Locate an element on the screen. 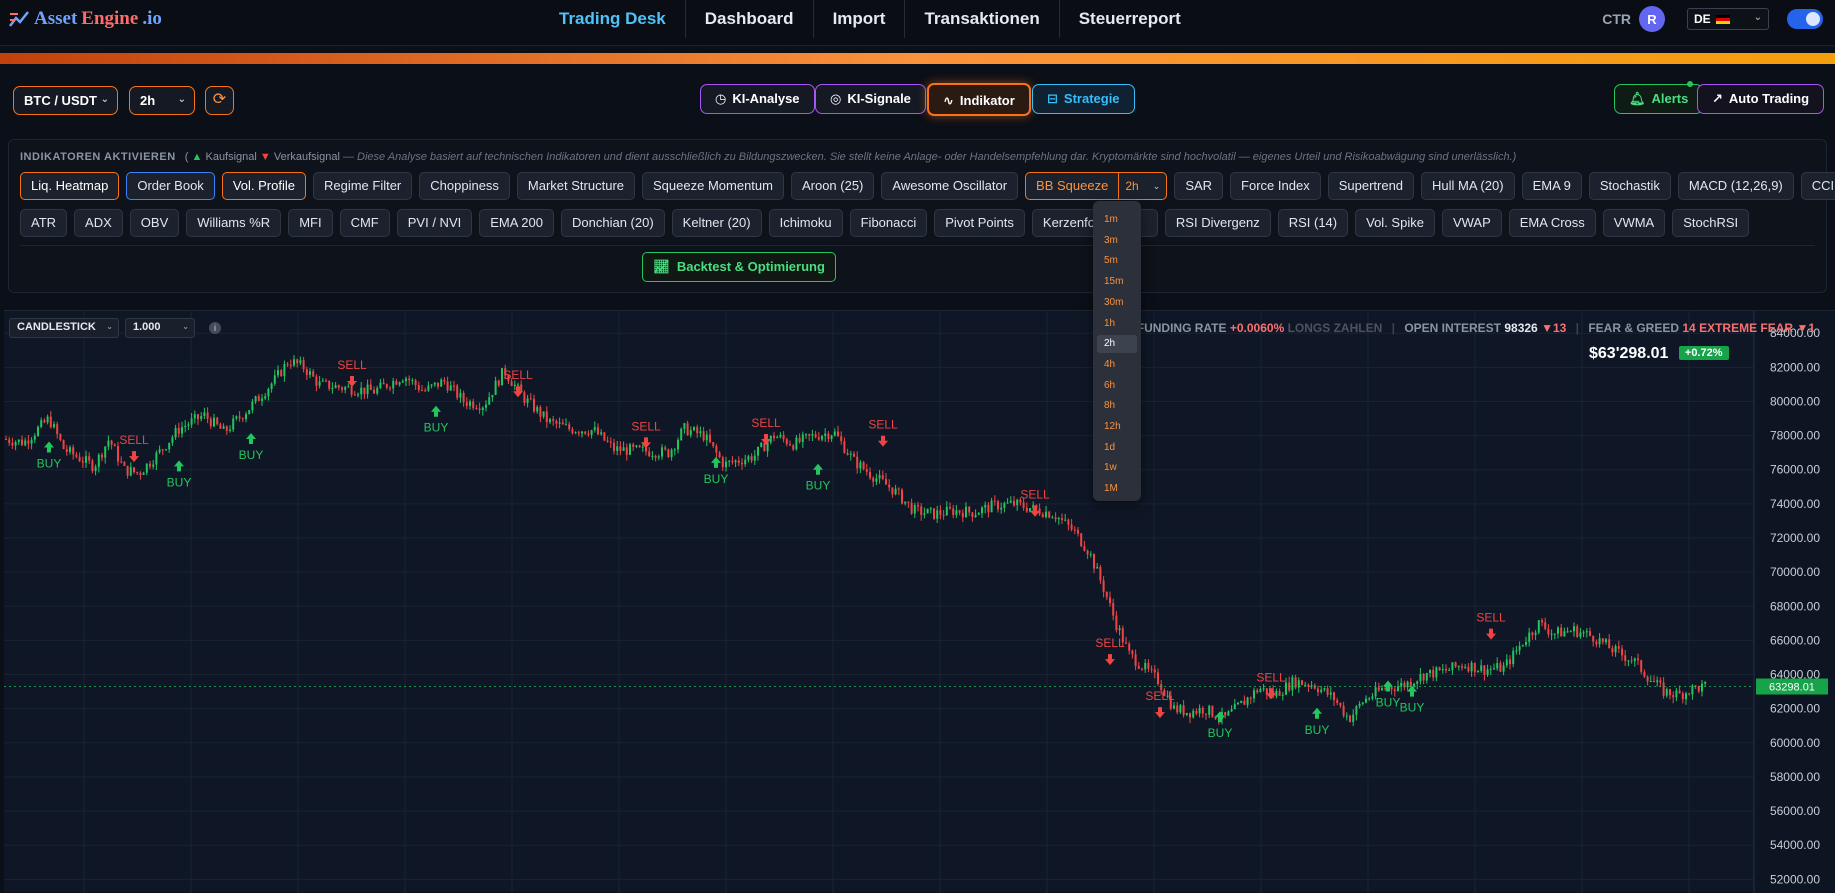 This screenshot has width=1835, height=893. theme-toggle is located at coordinates (1805, 19).